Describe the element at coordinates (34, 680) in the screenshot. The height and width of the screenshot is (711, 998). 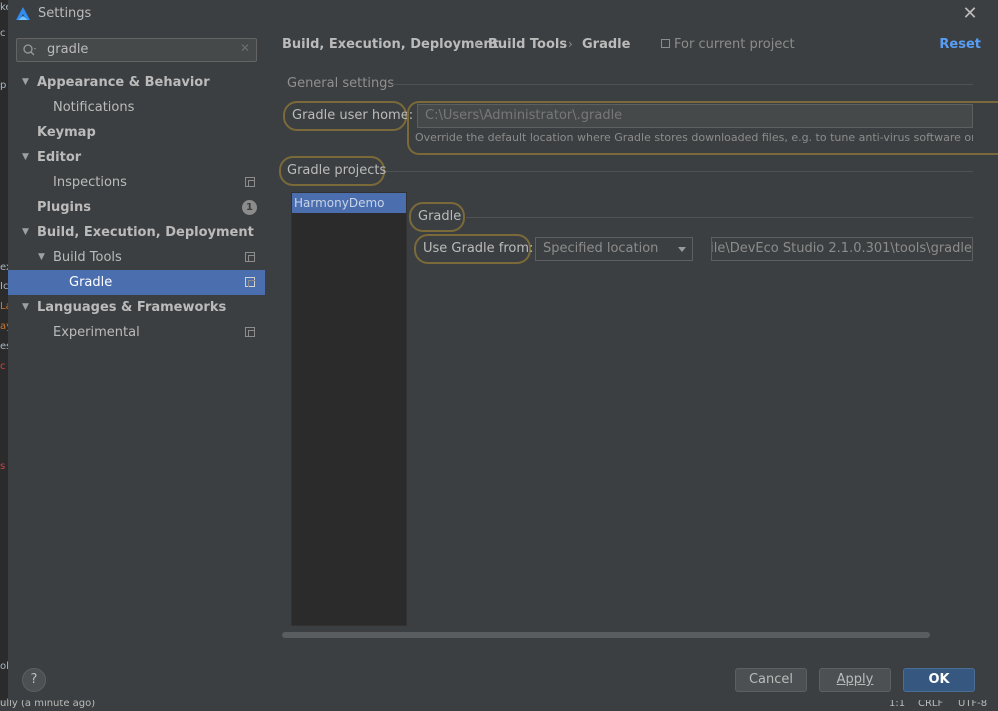
I see `help-button: ?` at that location.